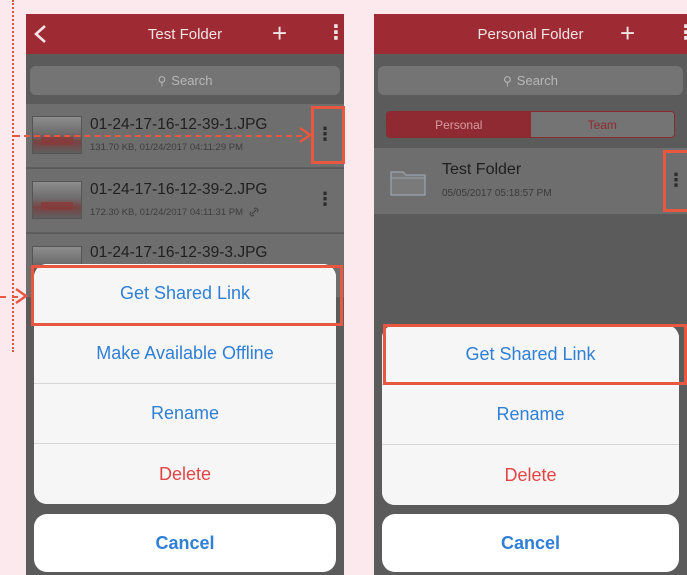 The width and height of the screenshot is (687, 575). What do you see at coordinates (459, 124) in the screenshot?
I see `tab-personal: Personal` at bounding box center [459, 124].